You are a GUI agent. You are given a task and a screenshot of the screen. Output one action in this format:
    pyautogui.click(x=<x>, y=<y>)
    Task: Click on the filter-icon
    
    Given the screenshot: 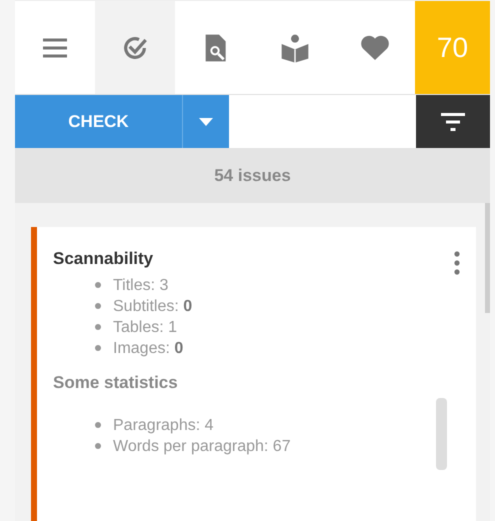 What is the action you would take?
    pyautogui.click(x=453, y=121)
    